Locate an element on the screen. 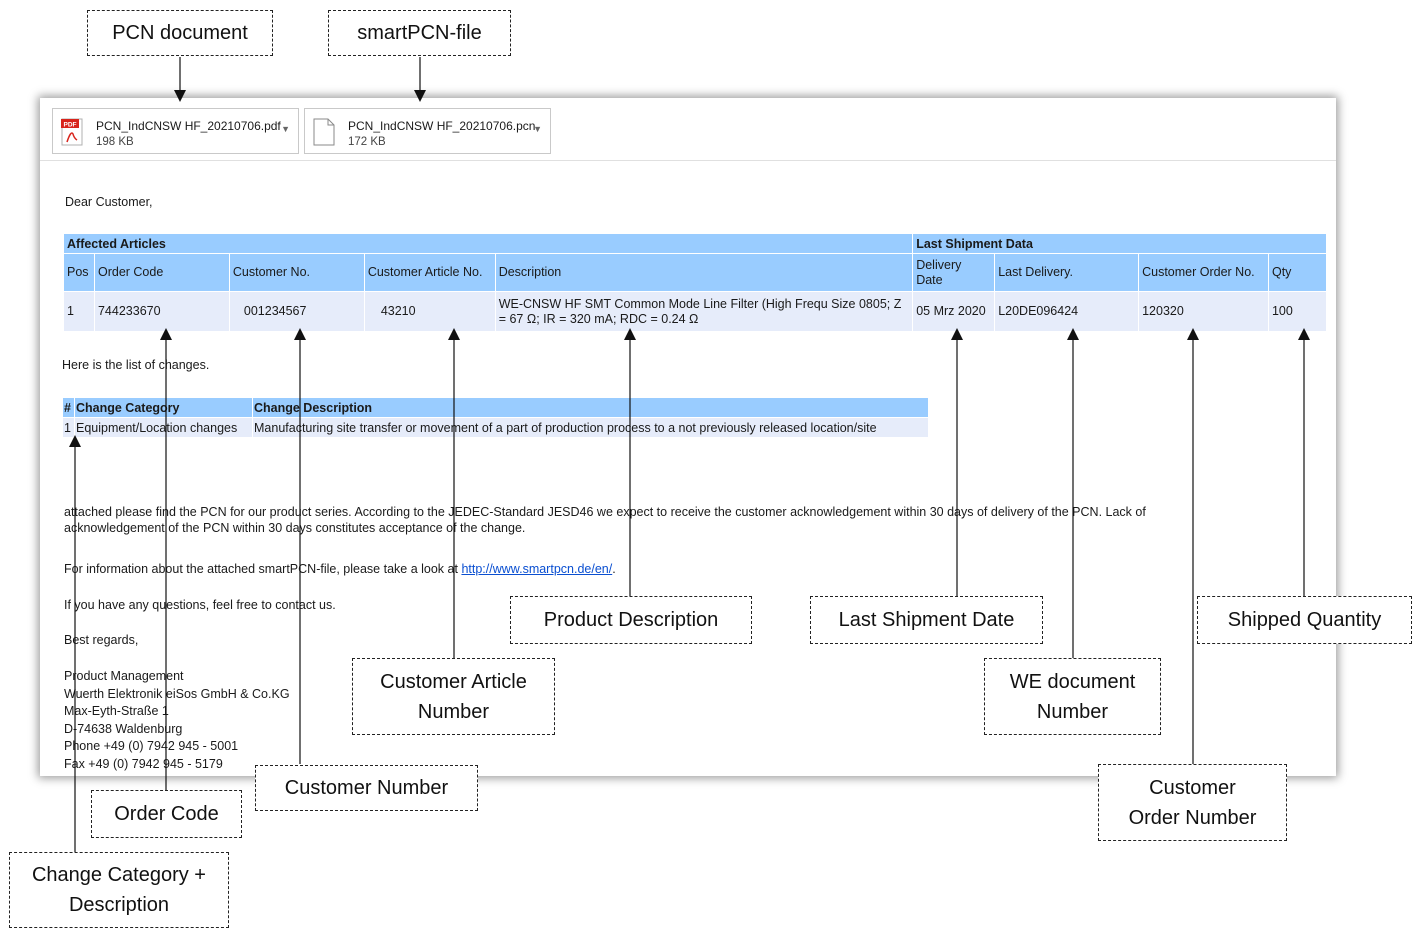 The height and width of the screenshot is (929, 1419). callout-order-code: Order Code is located at coordinates (166, 814).